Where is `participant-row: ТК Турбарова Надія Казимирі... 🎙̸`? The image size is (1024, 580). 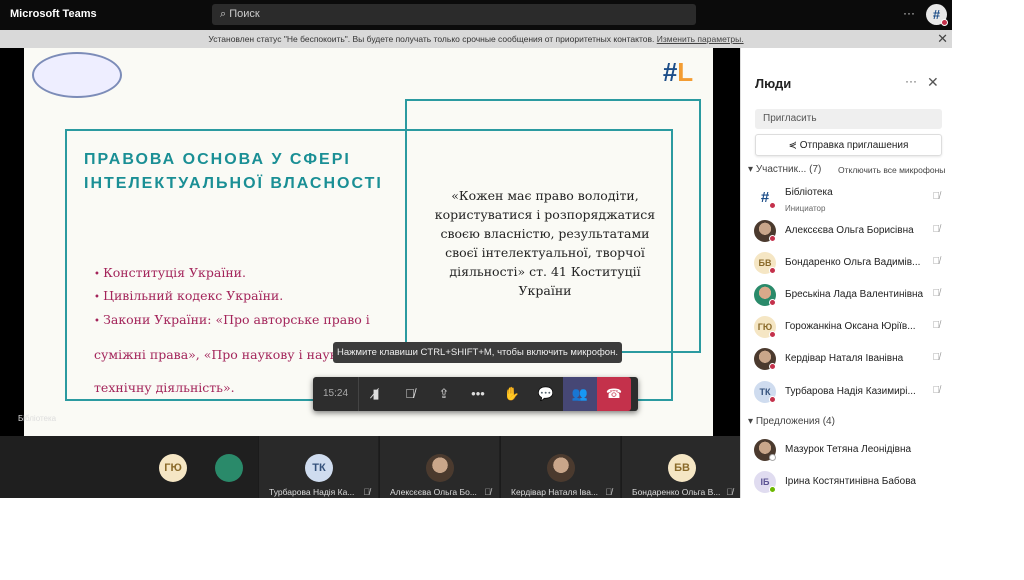 participant-row: ТК Турбарова Надія Казимирі... 🎙̸ is located at coordinates (849, 395).